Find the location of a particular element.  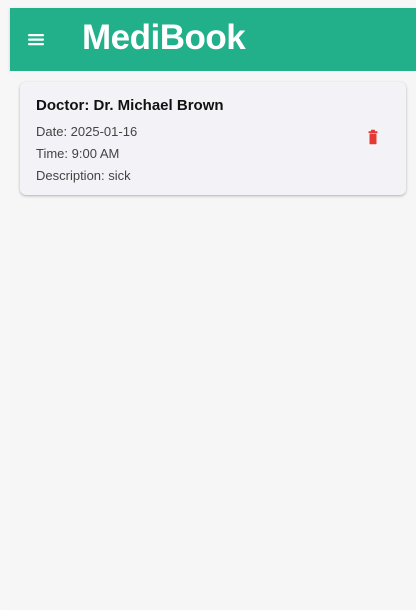

delete-appointment-button is located at coordinates (373, 138).